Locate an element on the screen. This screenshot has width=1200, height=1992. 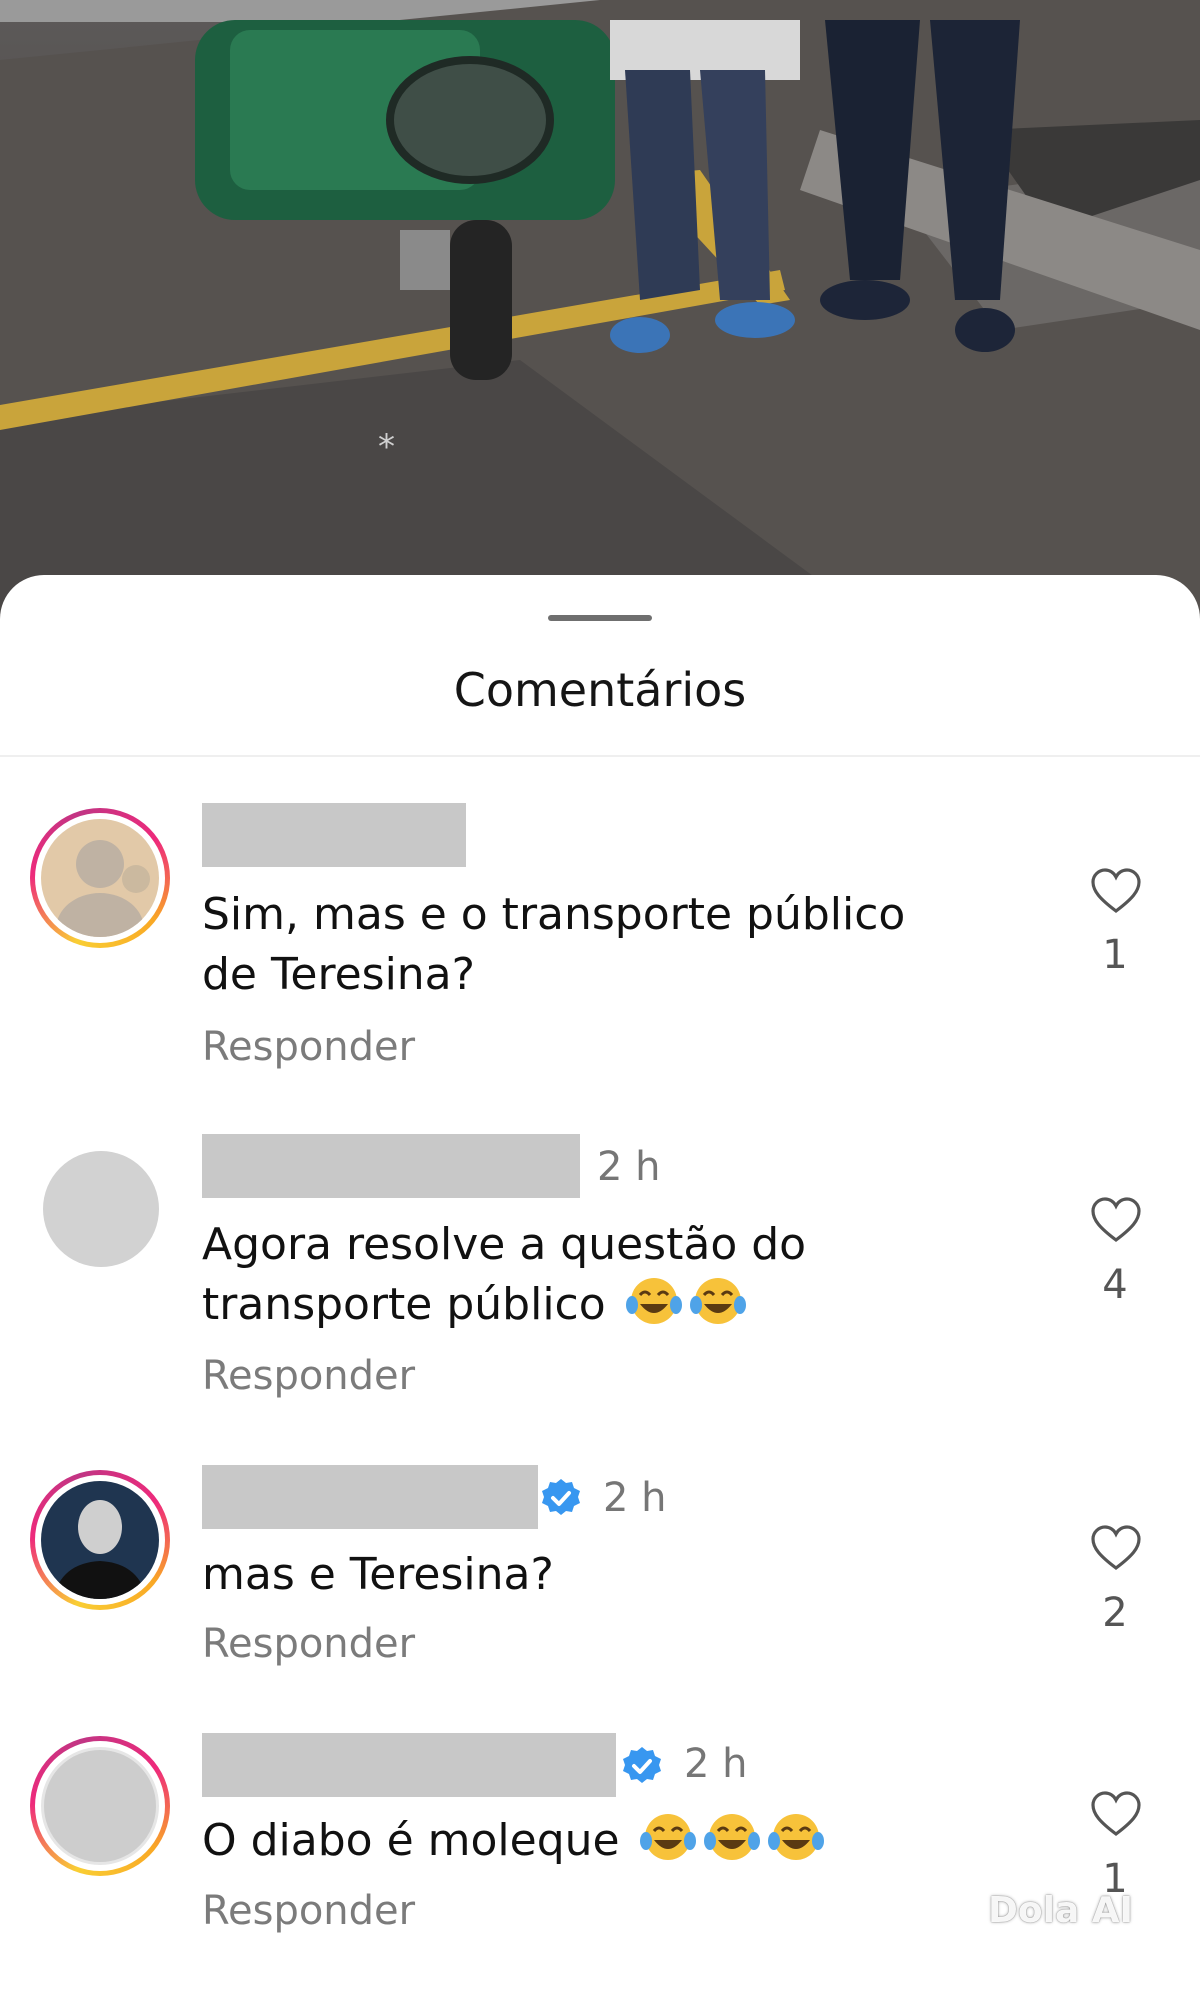
comment-text: mas e Teresina? is located at coordinates (378, 1574).